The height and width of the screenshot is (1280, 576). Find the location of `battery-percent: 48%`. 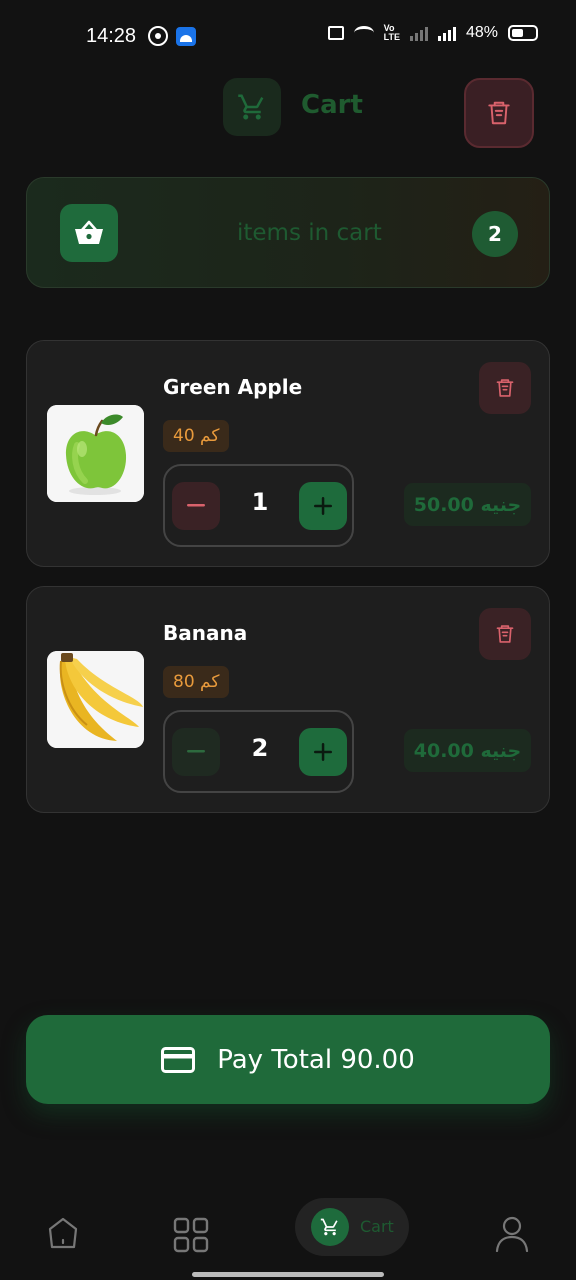

battery-percent: 48% is located at coordinates (481, 32).